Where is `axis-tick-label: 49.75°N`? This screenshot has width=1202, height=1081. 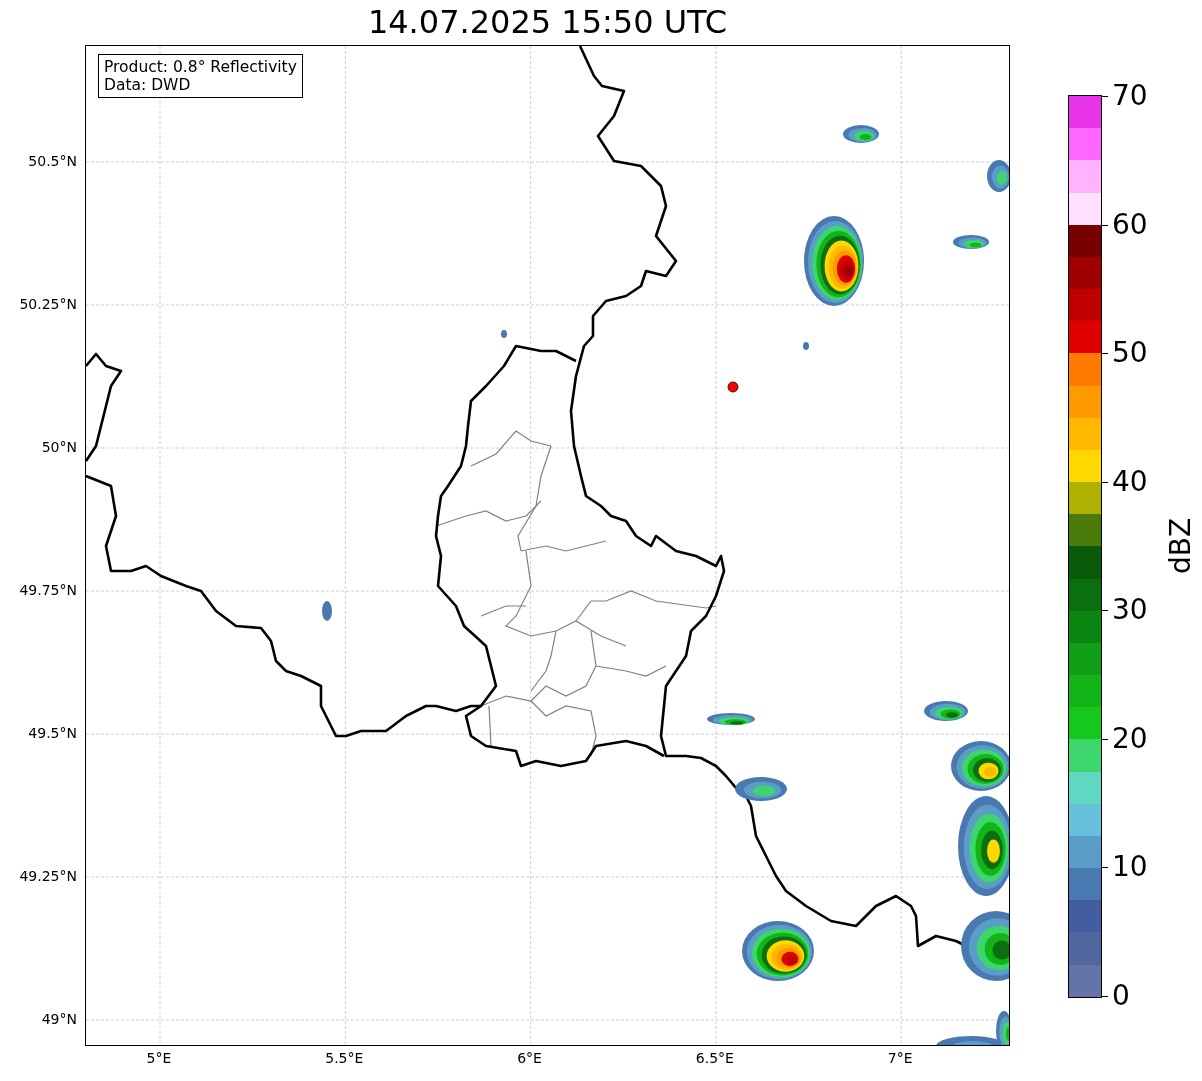
axis-tick-label: 49.75°N is located at coordinates (48, 590).